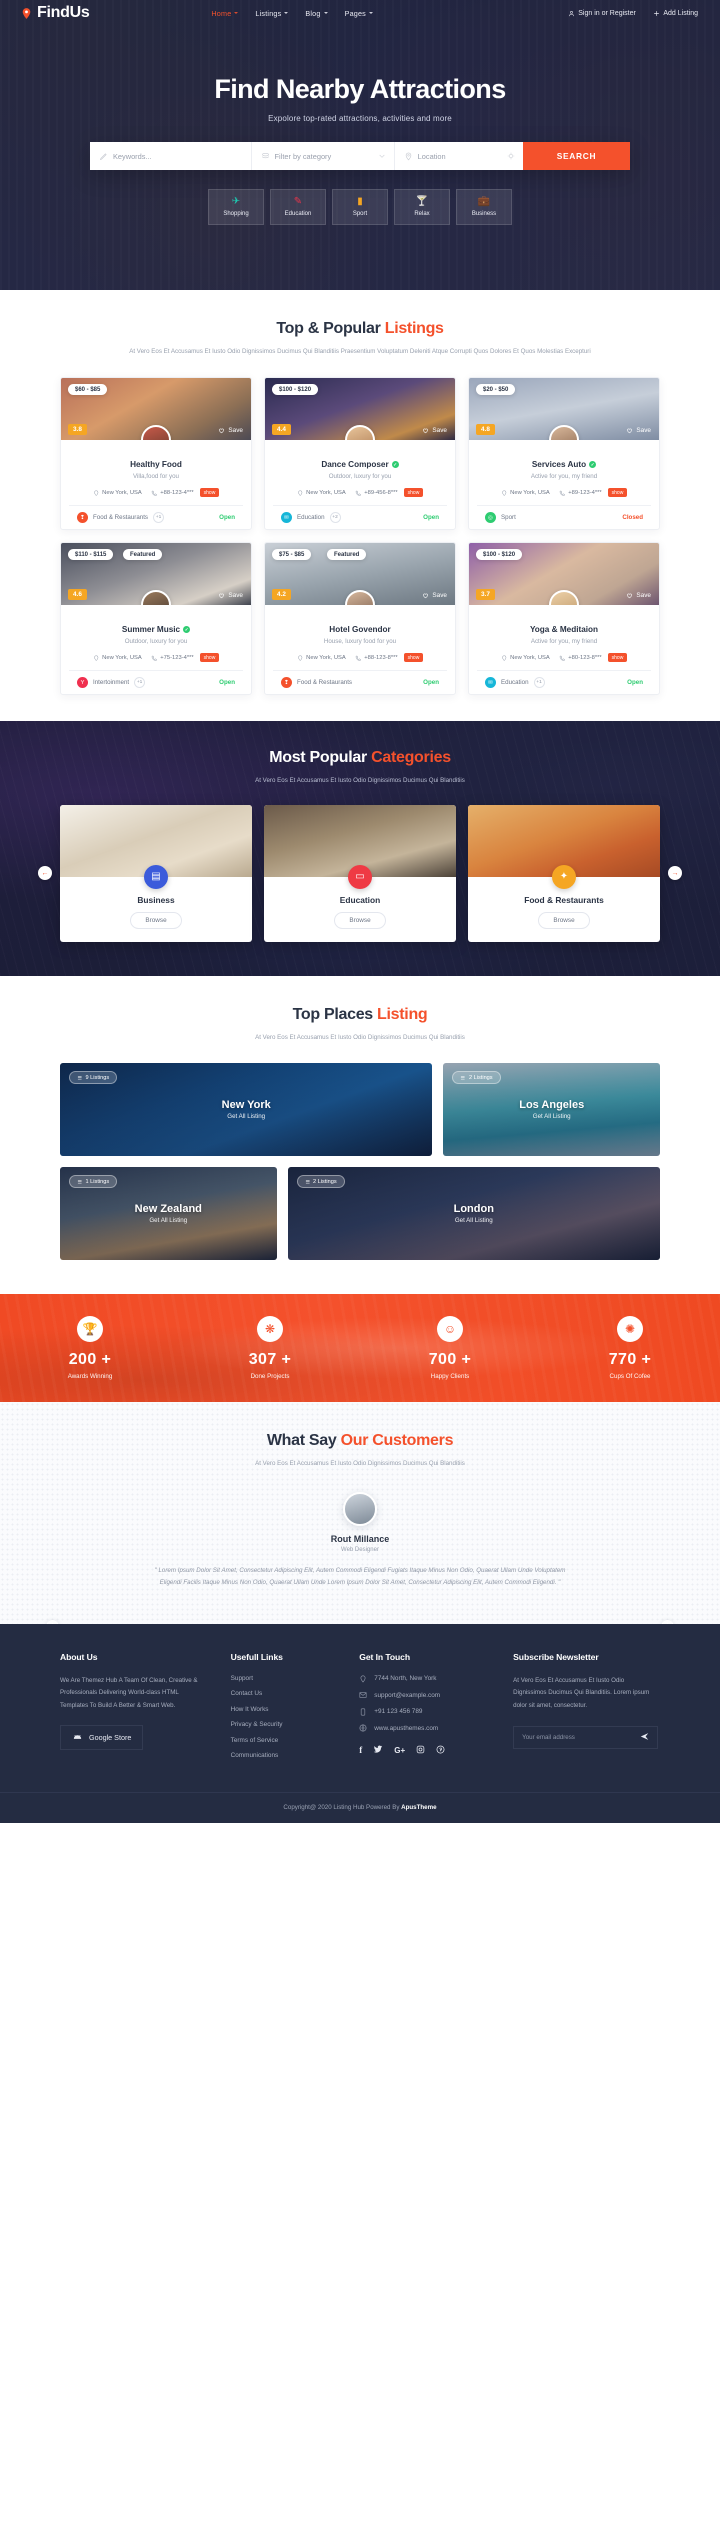 The width and height of the screenshot is (720, 2529). Describe the element at coordinates (52, 1622) in the screenshot. I see `testimonial-prev-button: ←` at that location.